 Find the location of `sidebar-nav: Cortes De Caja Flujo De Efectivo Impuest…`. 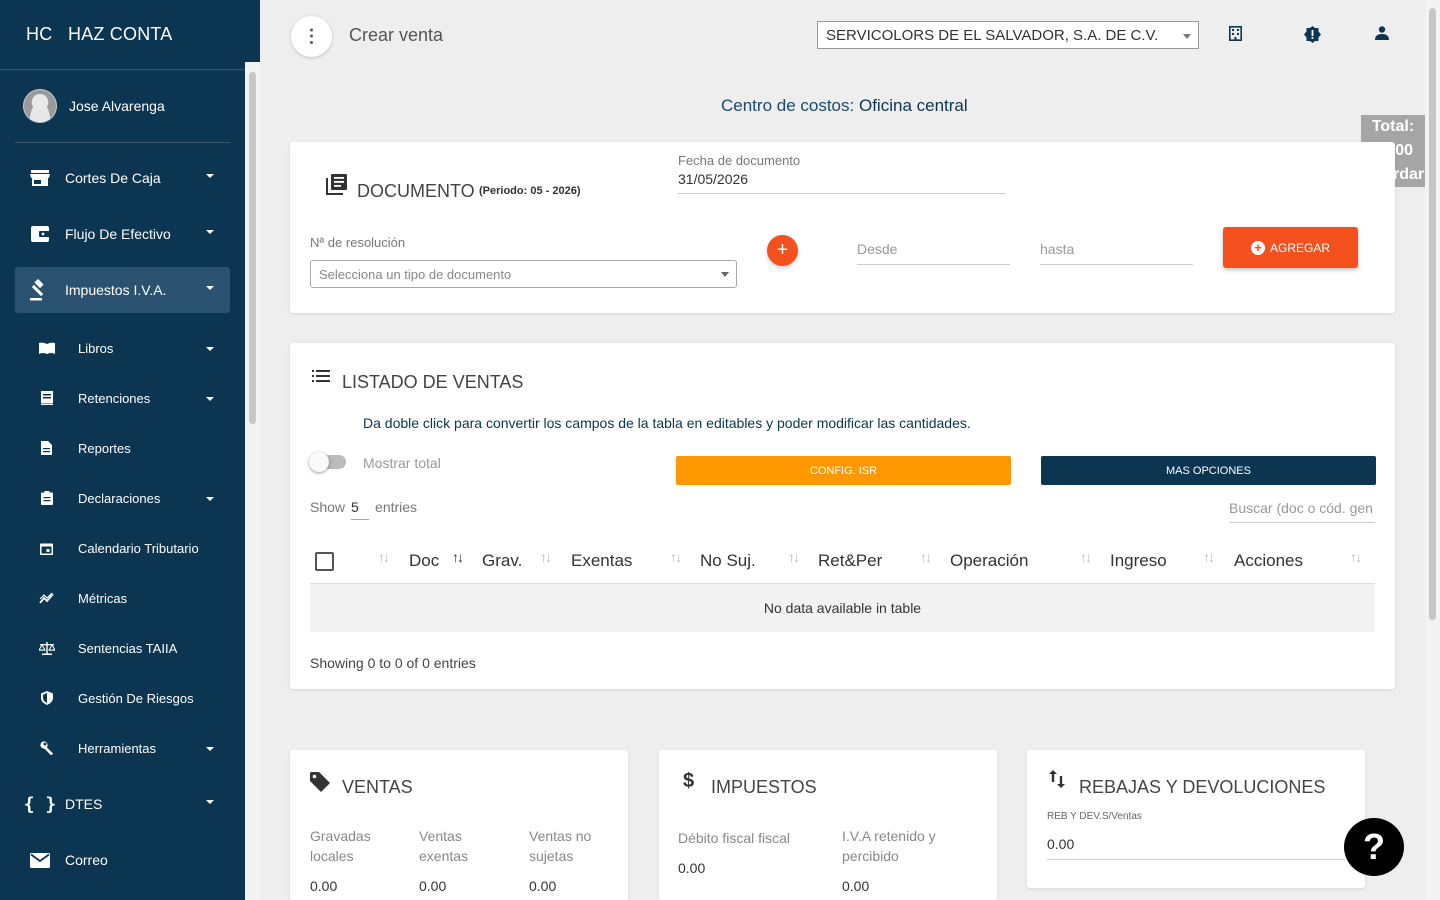

sidebar-nav: Cortes De Caja Flujo De Efectivo Impuest… is located at coordinates (122, 524).